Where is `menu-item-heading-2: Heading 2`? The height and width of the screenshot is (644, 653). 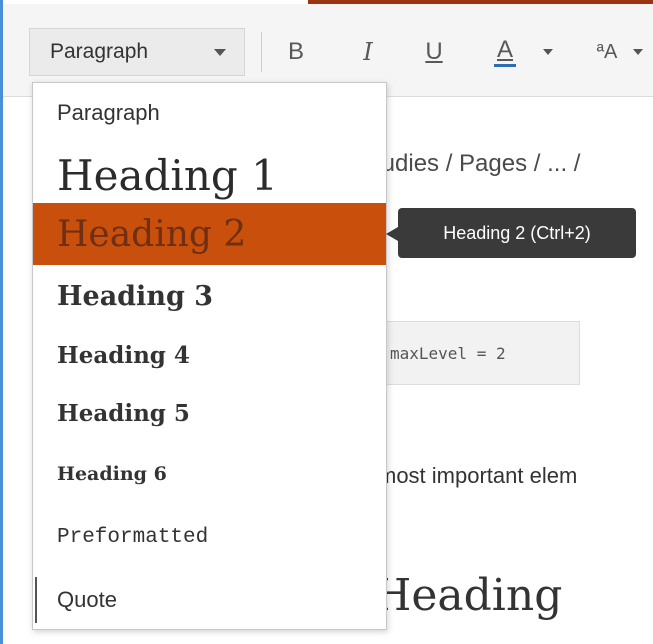 menu-item-heading-2: Heading 2 is located at coordinates (209, 234).